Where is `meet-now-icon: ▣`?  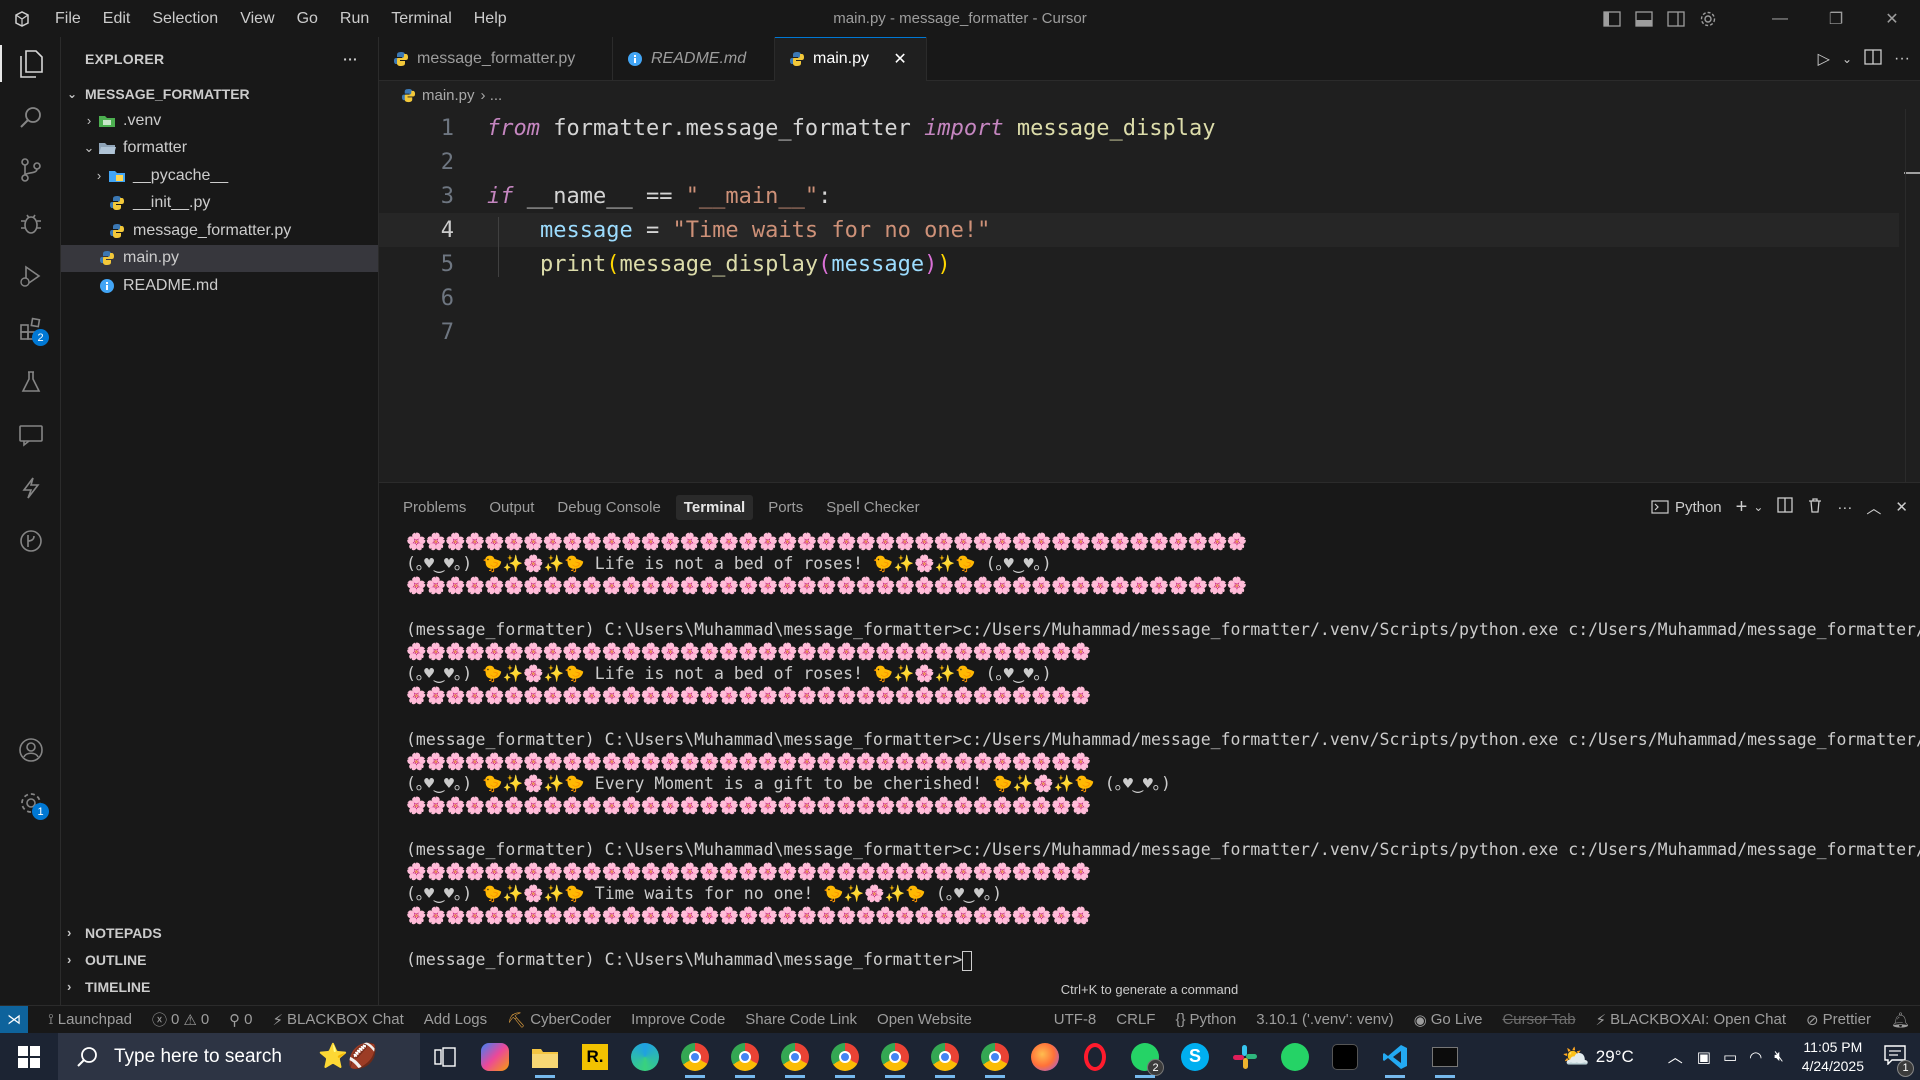 meet-now-icon: ▣ is located at coordinates (1704, 1057).